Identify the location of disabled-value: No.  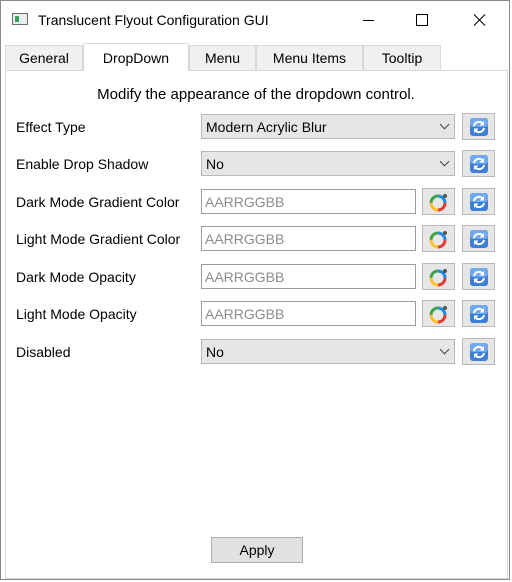
(215, 351).